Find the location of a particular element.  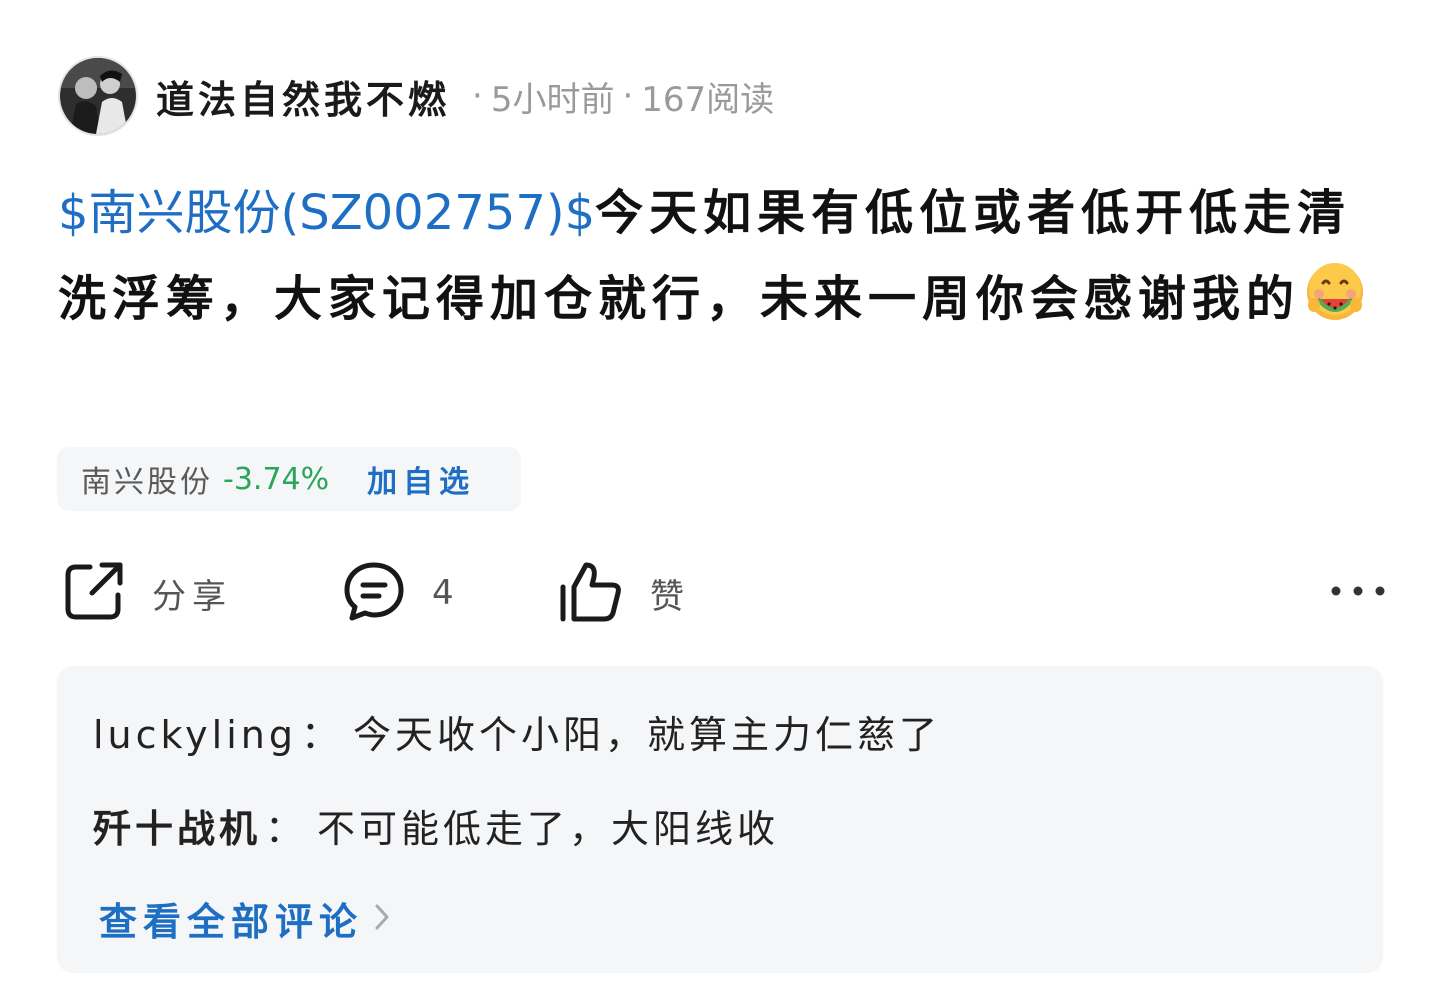

post-header: 道法自然我不燃 · 5小时前 · 167阅读 is located at coordinates (416, 96).